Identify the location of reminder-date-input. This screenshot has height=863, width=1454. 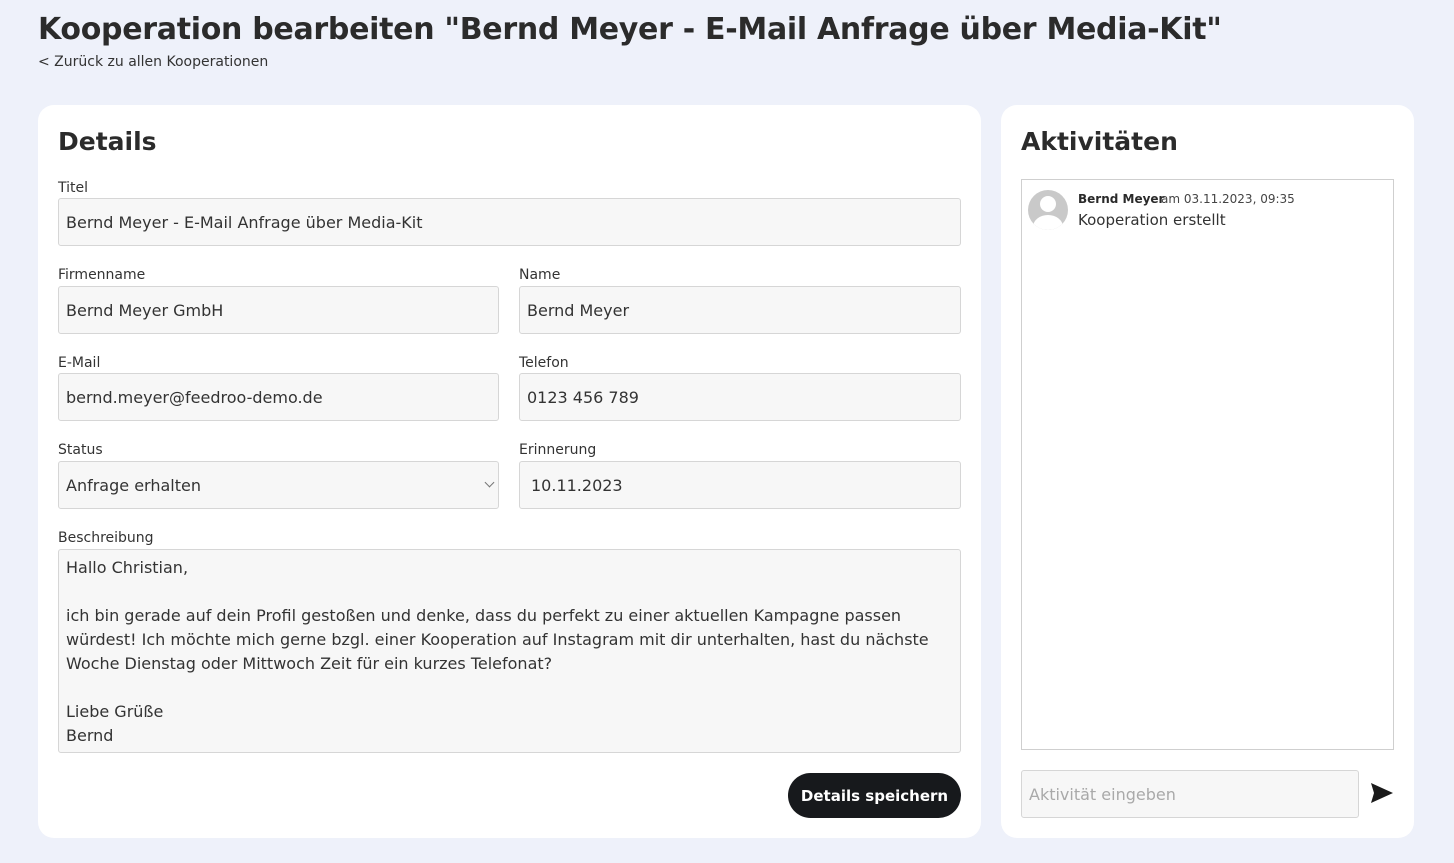
(740, 485).